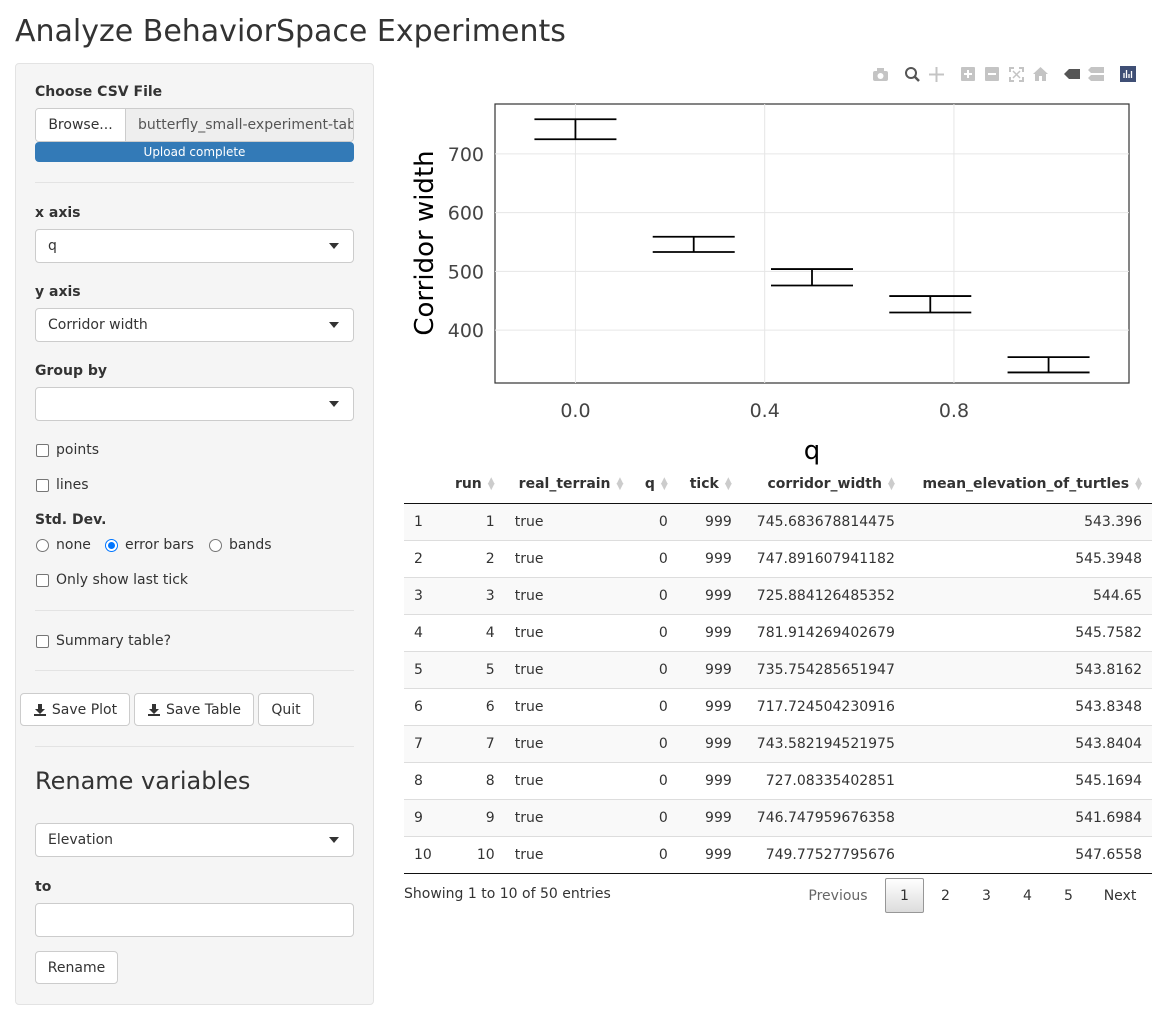 The height and width of the screenshot is (1025, 1152). I want to click on compare-hover-icon, so click(1096, 74).